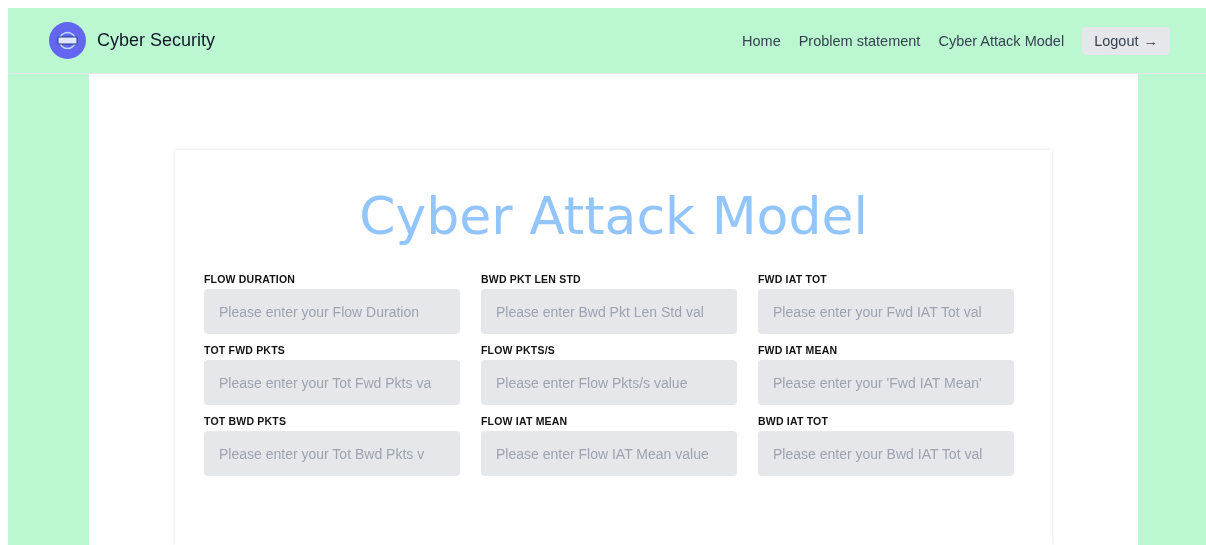 The height and width of the screenshot is (545, 1206). I want to click on input-field: Please enter your 'Fwd IAT Mean', so click(886, 383).